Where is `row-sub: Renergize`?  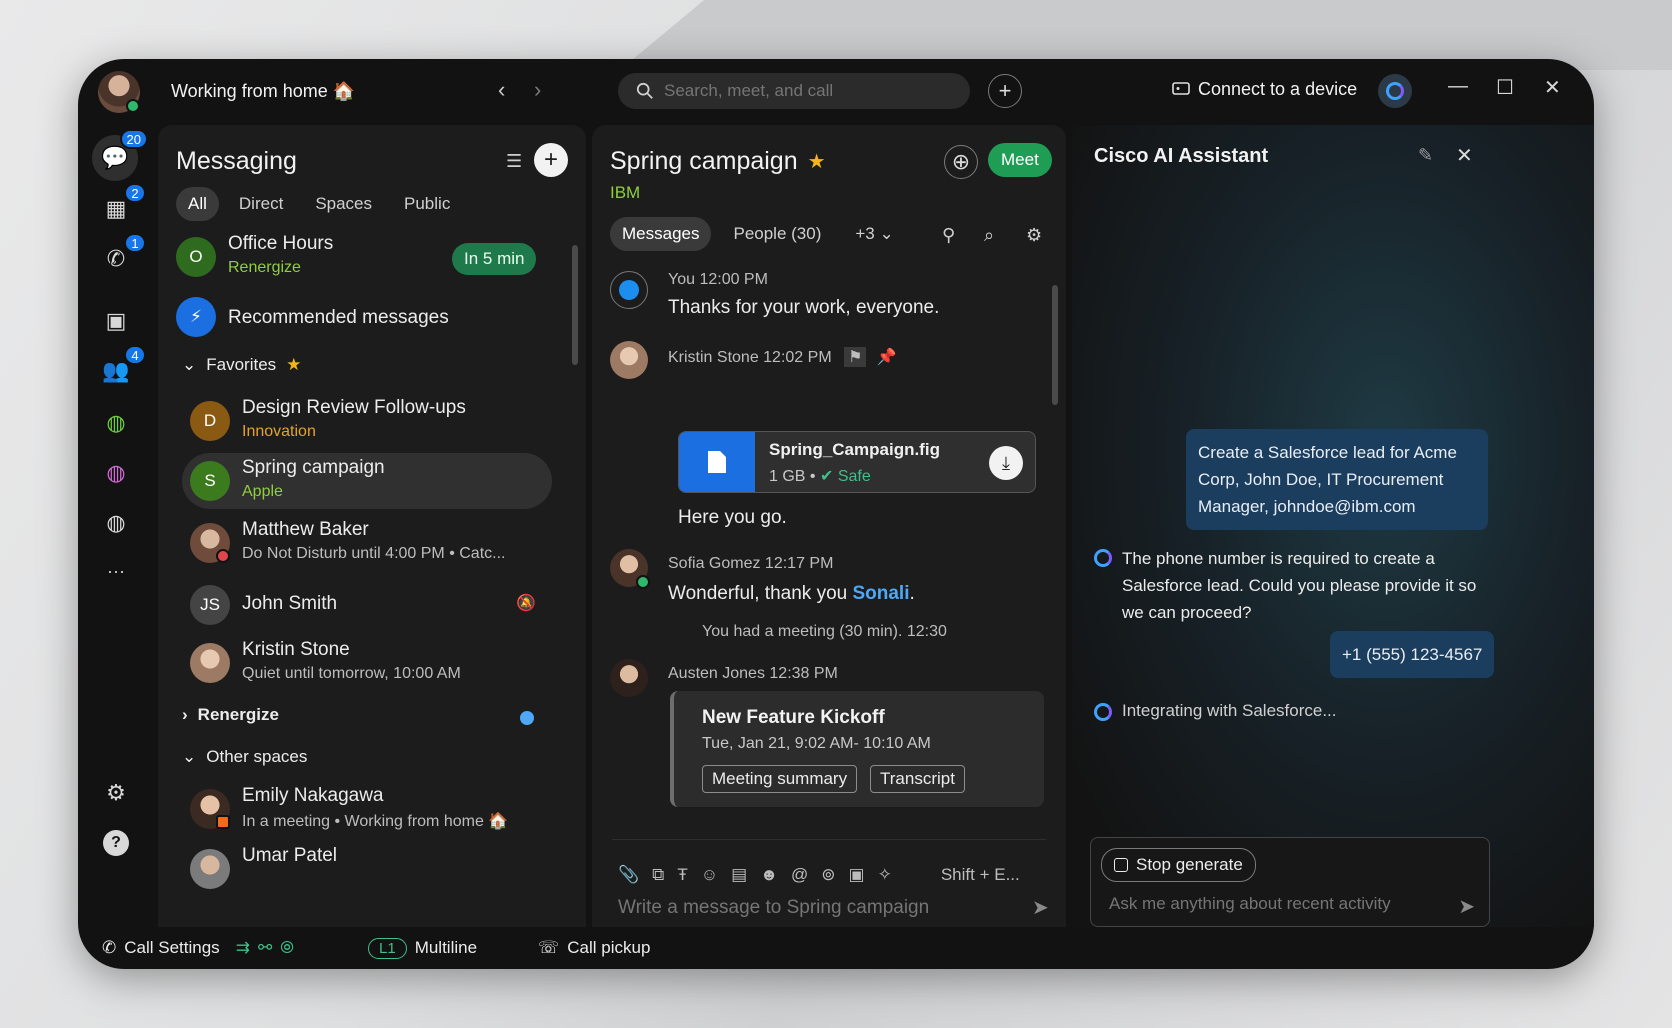 row-sub: Renergize is located at coordinates (264, 267).